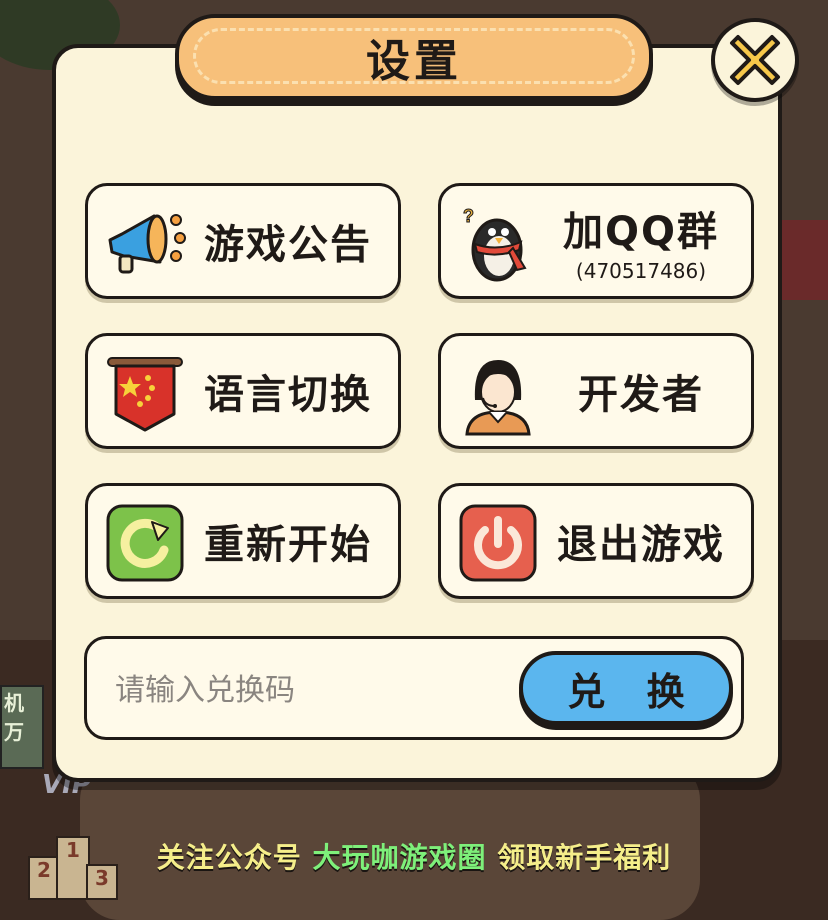 This screenshot has height=920, width=828. I want to click on restart-label: 重新开始, so click(288, 545).